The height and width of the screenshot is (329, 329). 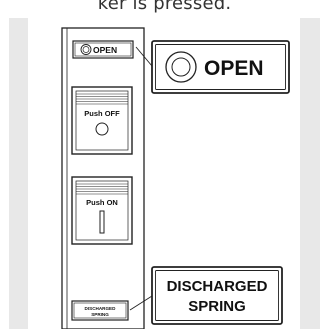 I want to click on open-indicator: OPEN, so click(x=103, y=49).